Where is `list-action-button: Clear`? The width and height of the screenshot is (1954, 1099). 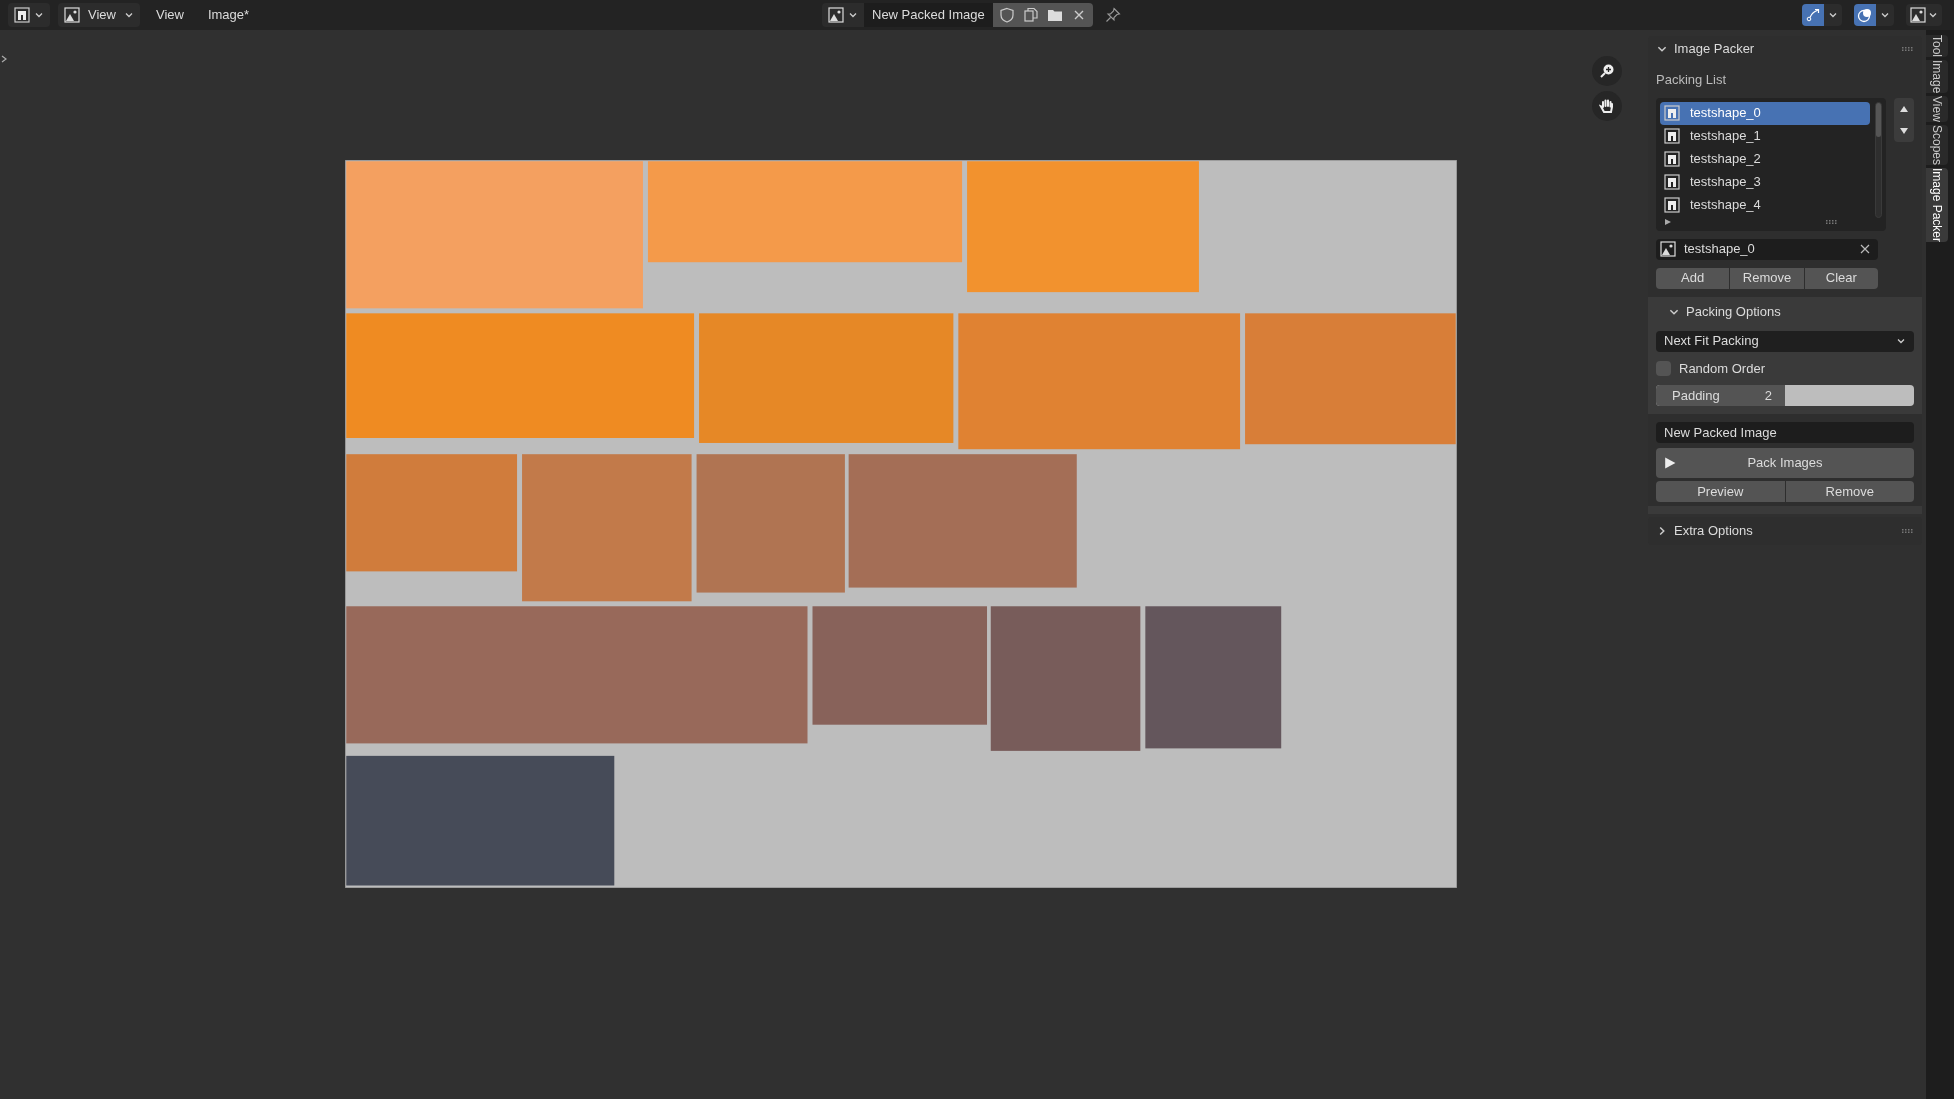 list-action-button: Clear is located at coordinates (1841, 278).